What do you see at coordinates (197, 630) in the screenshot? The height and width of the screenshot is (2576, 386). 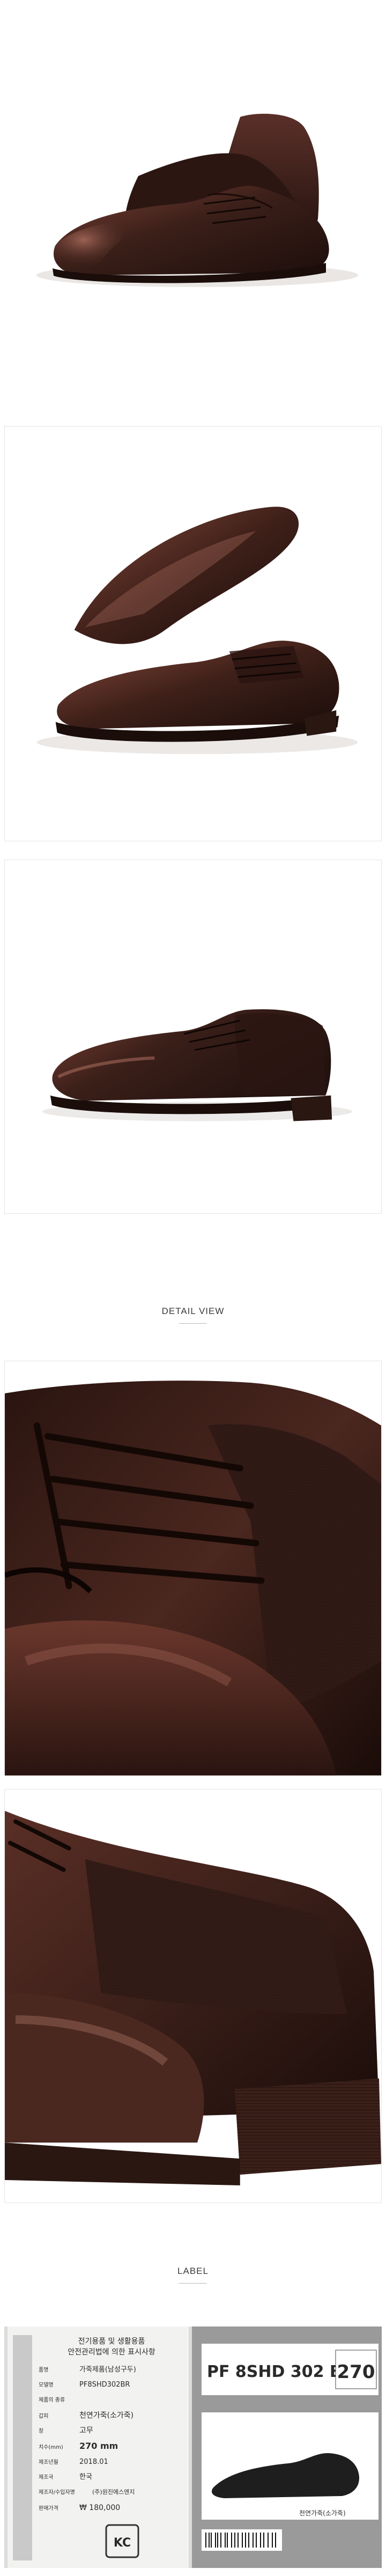 I see `oxford-shoe-pair-angled-icon` at bounding box center [197, 630].